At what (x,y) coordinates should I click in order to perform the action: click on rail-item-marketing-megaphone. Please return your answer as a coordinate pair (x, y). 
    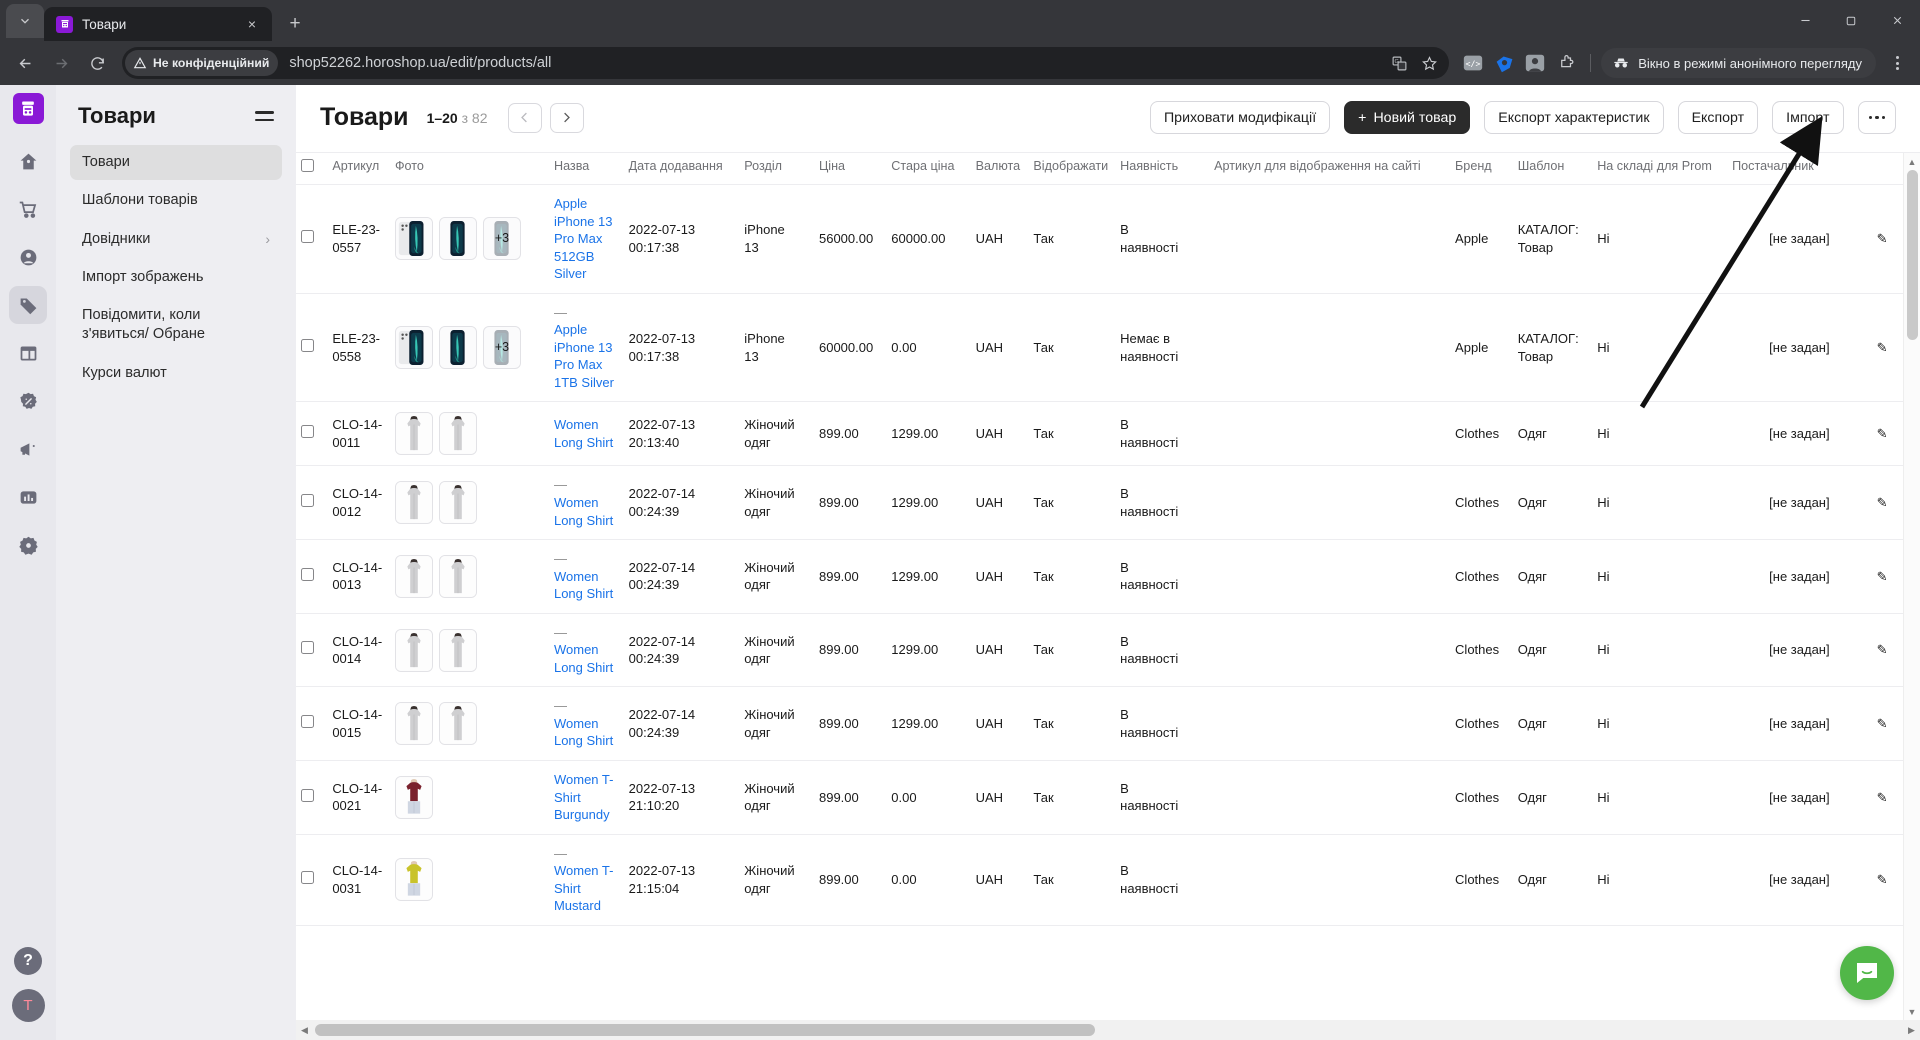
    Looking at the image, I should click on (28, 449).